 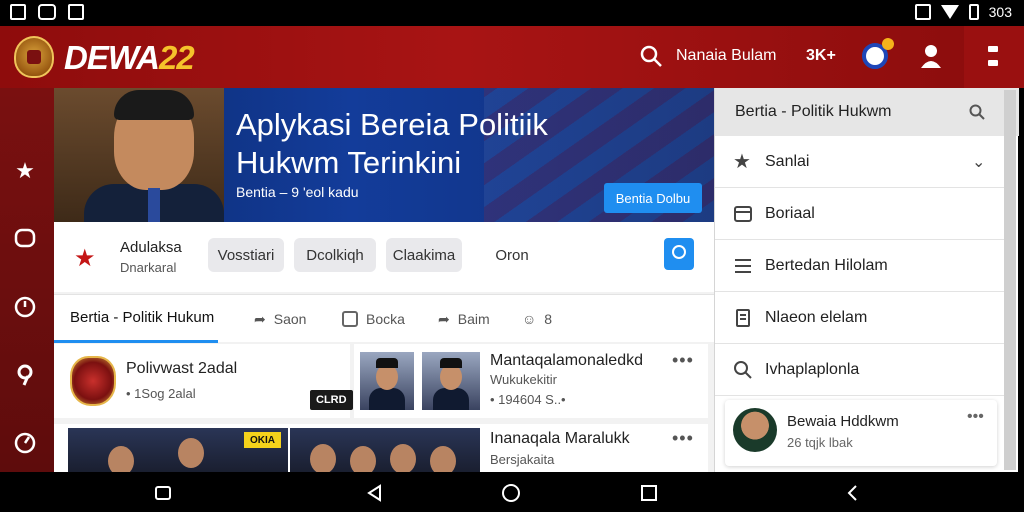 I want to click on panel-item-ivhaplaplonla: Ivhaplaplonla, so click(x=860, y=370).